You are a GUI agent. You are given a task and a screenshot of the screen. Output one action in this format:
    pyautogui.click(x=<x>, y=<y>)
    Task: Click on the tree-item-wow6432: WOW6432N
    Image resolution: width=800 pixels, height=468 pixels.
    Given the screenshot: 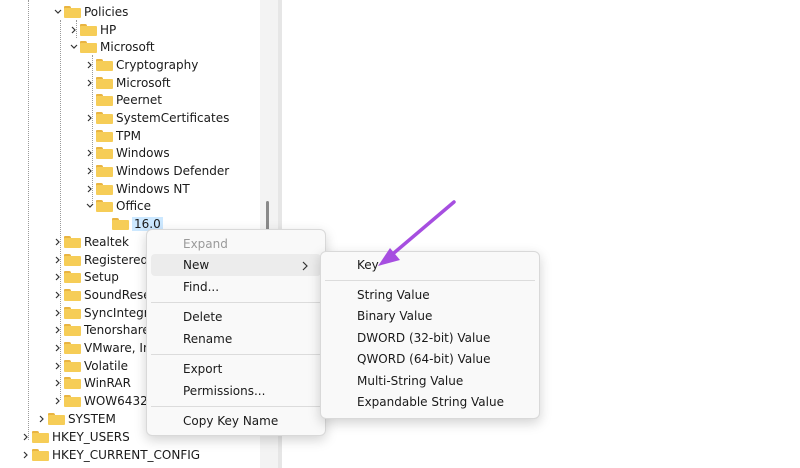 What is the action you would take?
    pyautogui.click(x=104, y=400)
    